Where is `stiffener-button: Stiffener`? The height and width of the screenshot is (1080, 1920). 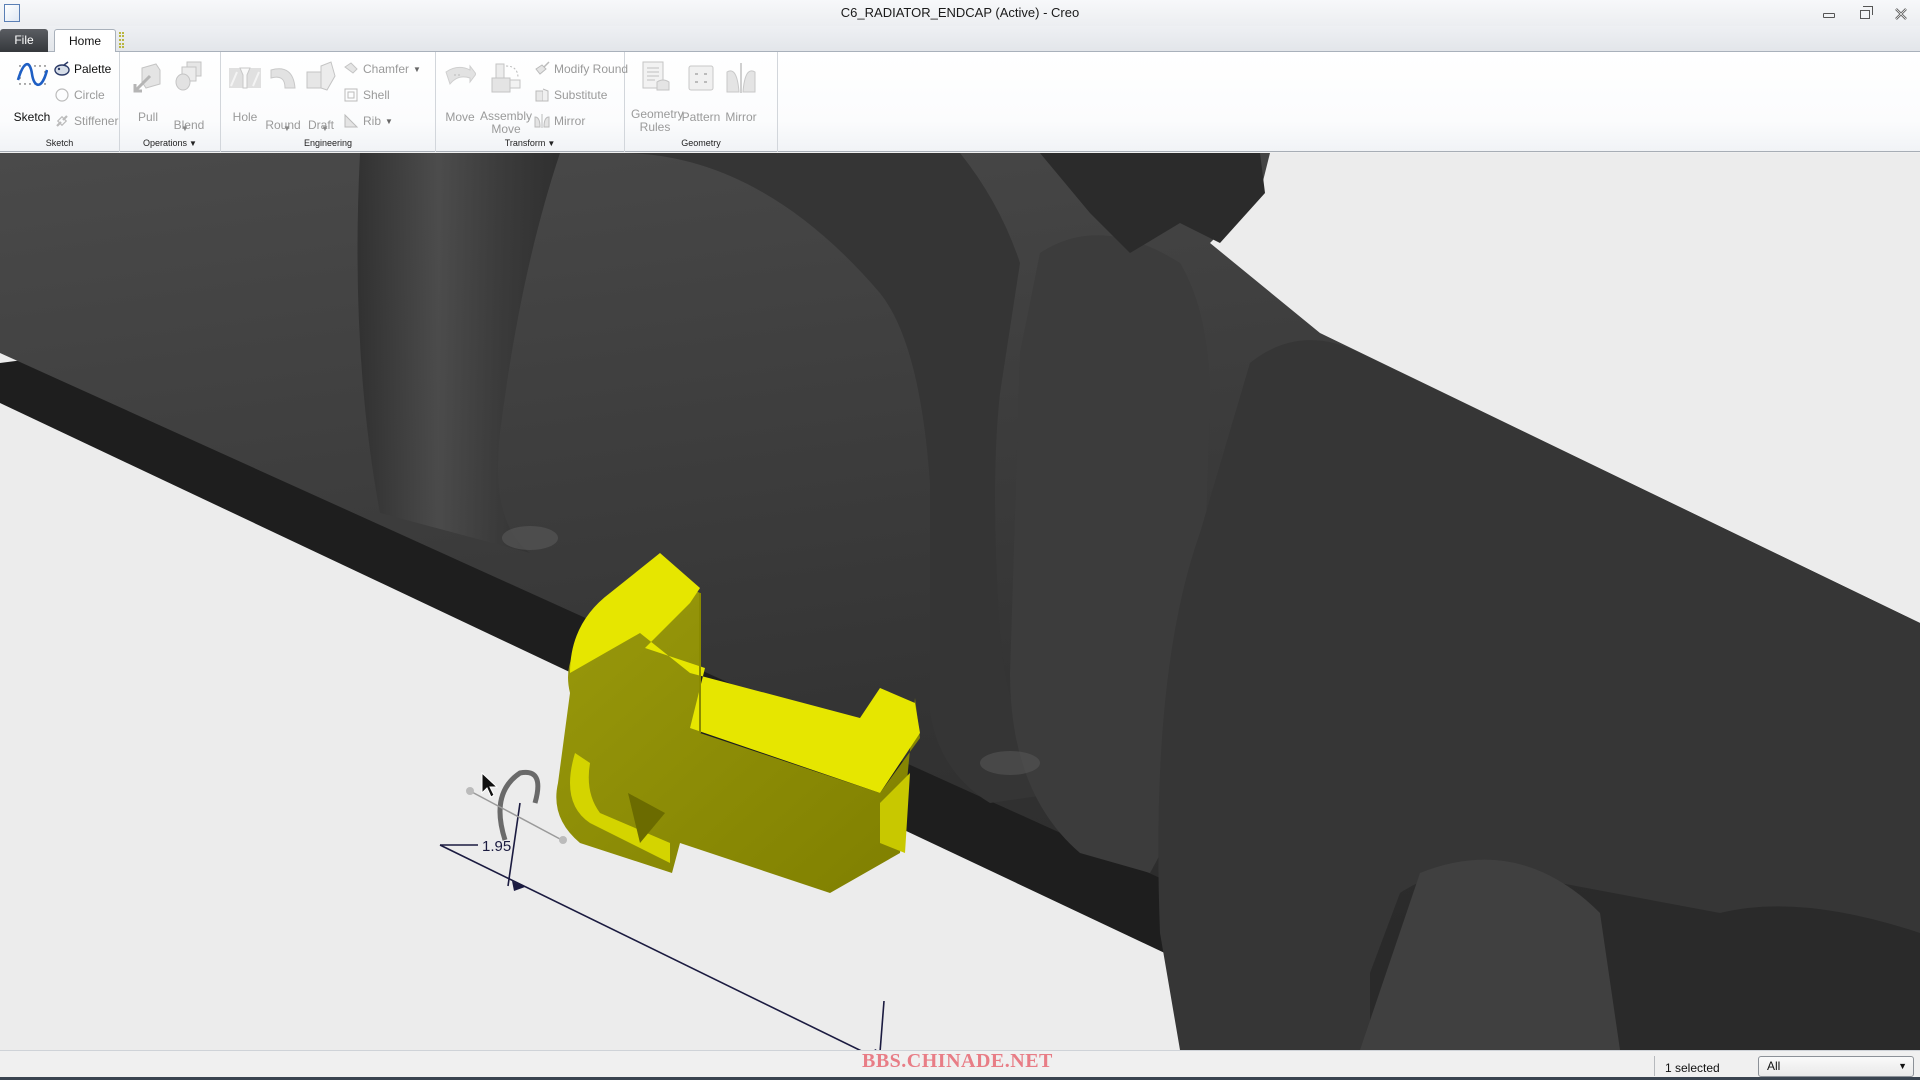
stiffener-button: Stiffener is located at coordinates (86, 121).